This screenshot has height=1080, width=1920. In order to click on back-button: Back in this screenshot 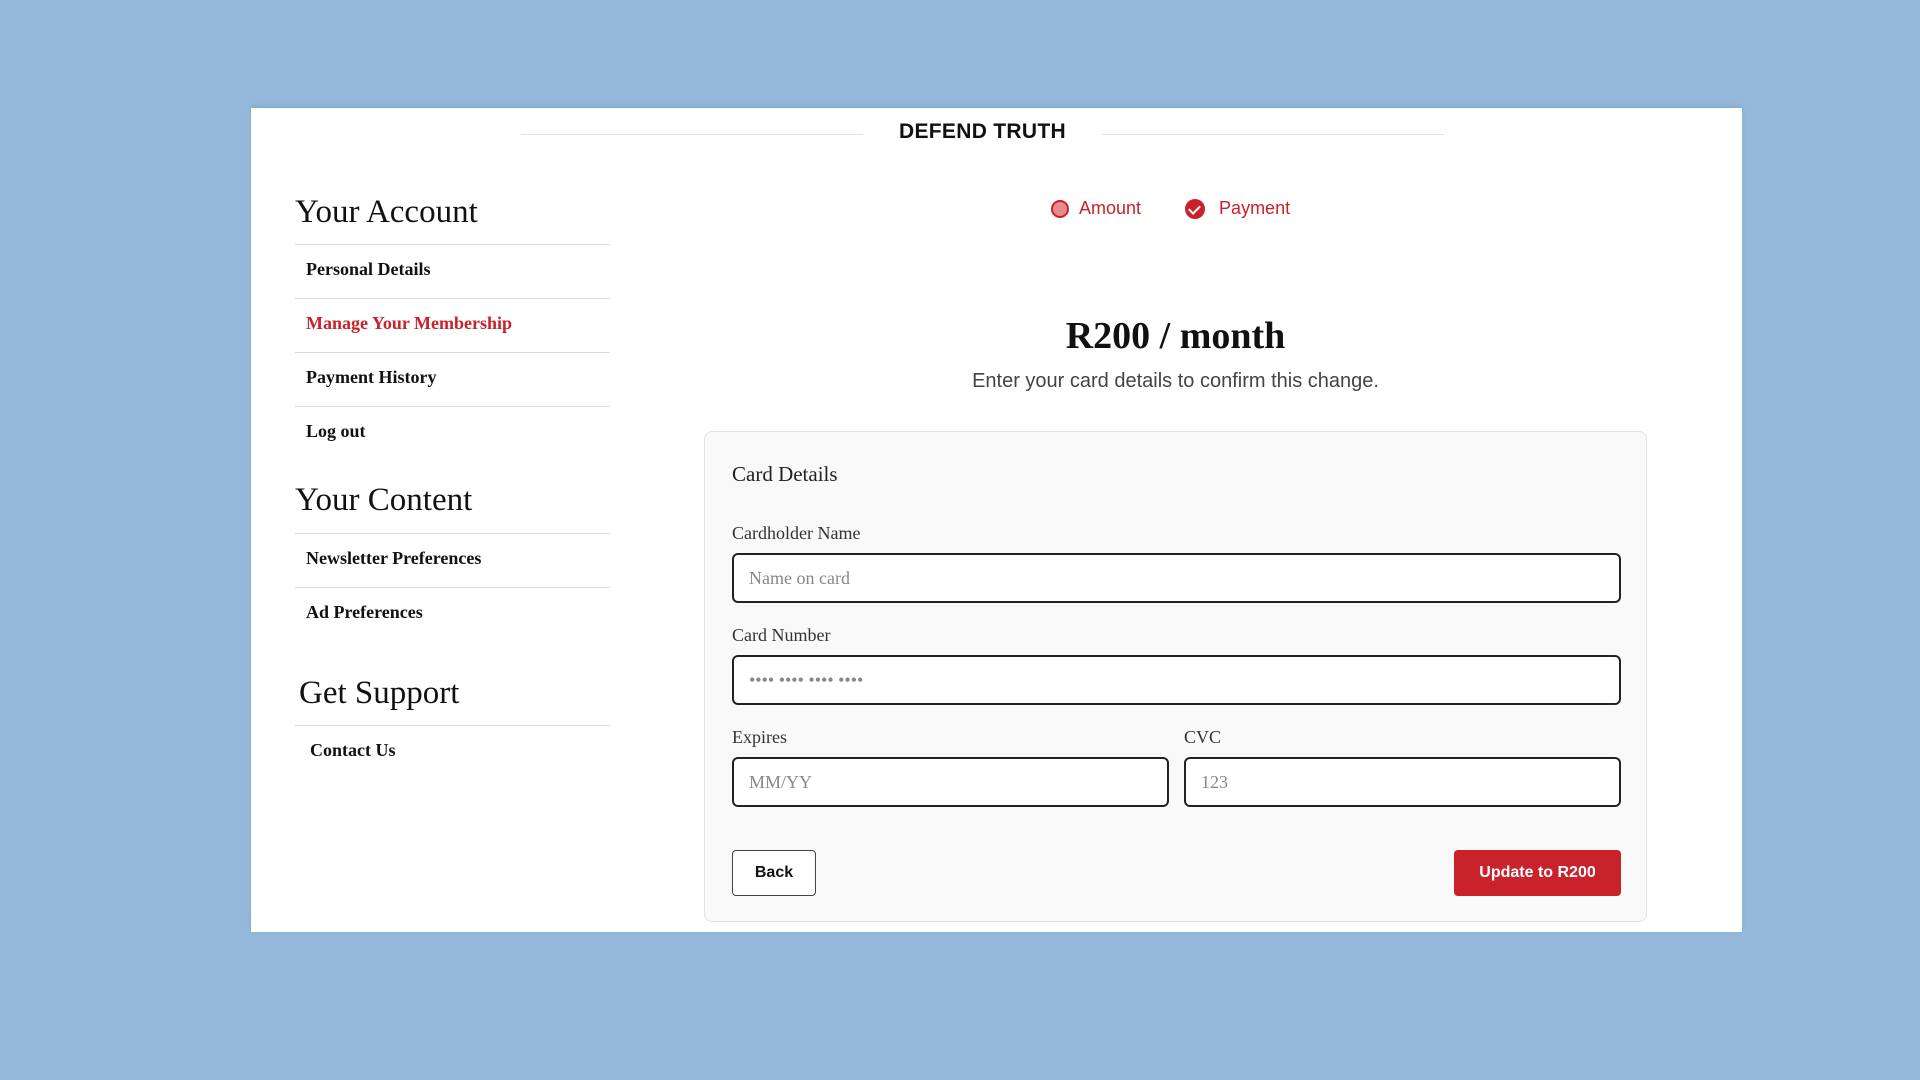, I will do `click(774, 873)`.